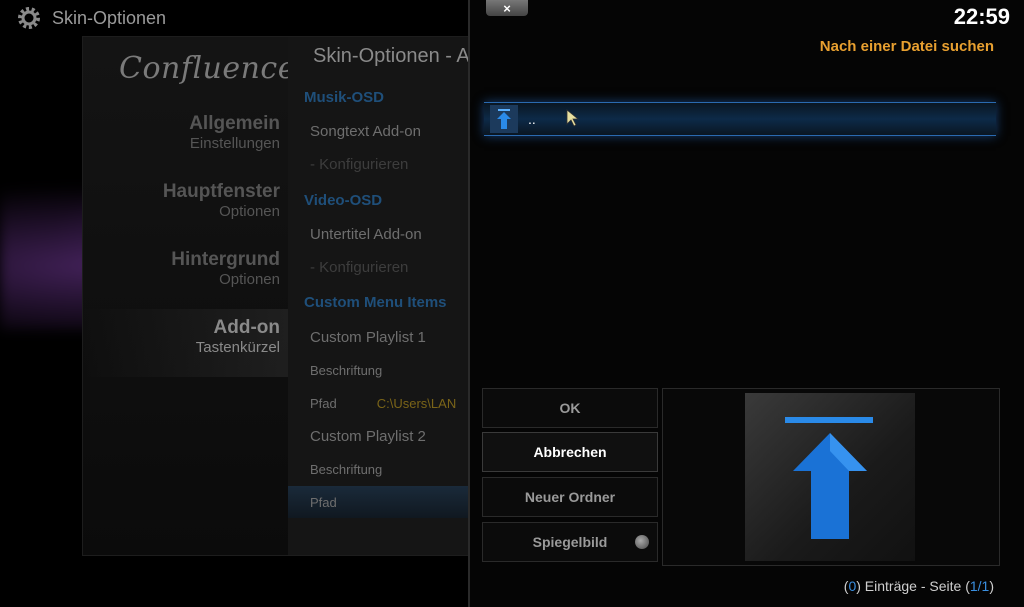  What do you see at coordinates (343, 200) in the screenshot?
I see `section-video-osd: Video-OSD` at bounding box center [343, 200].